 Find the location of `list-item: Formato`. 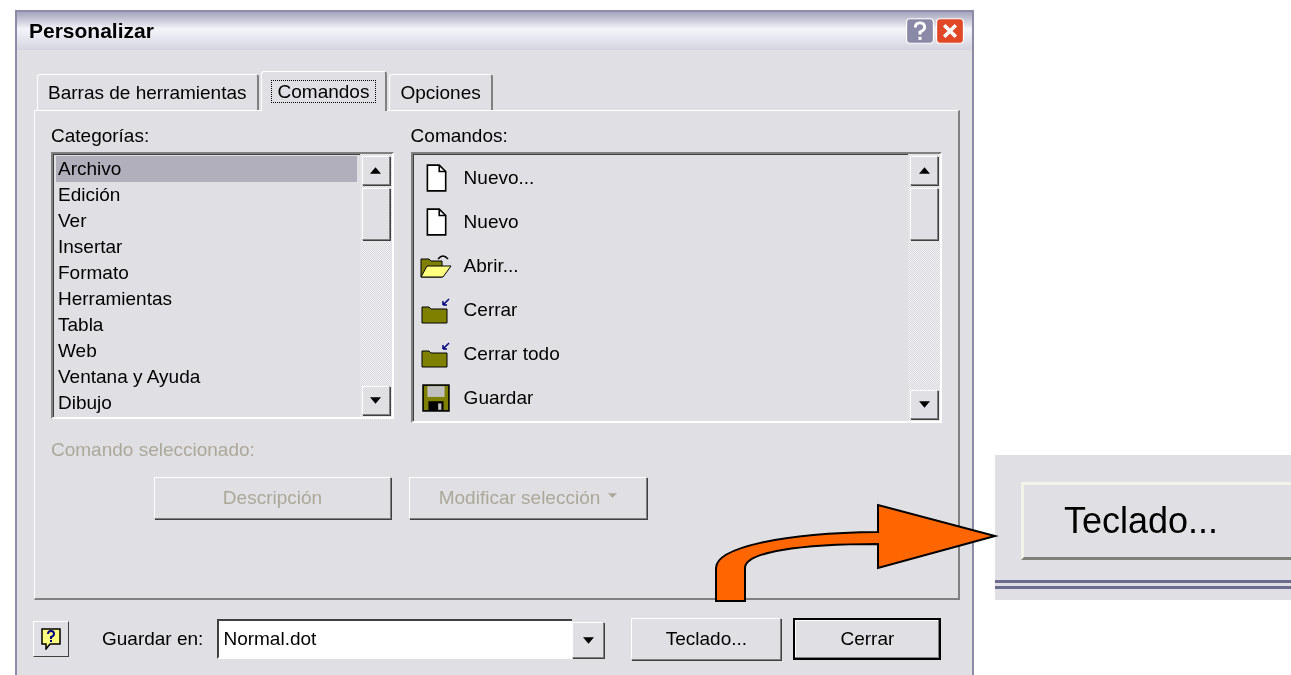

list-item: Formato is located at coordinates (206, 273).